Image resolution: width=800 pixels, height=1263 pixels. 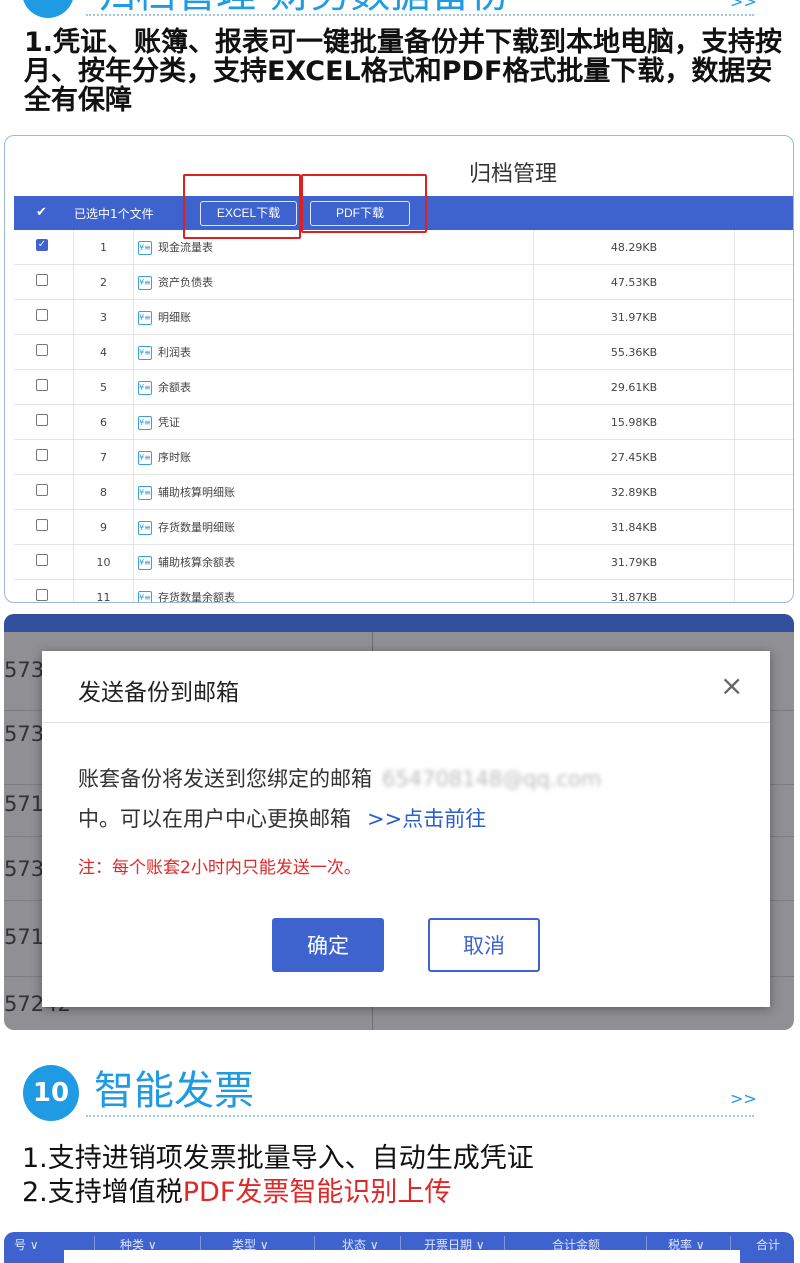 I want to click on table-row: 6 ¥≡ 凭证 15.98KB, so click(x=403, y=422).